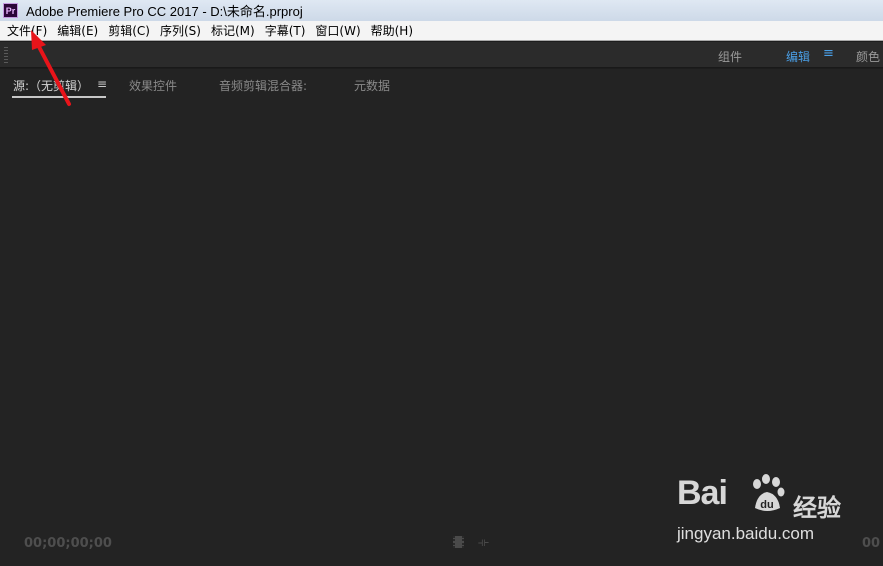  I want to click on panel-menu-icon: ≡, so click(102, 84).